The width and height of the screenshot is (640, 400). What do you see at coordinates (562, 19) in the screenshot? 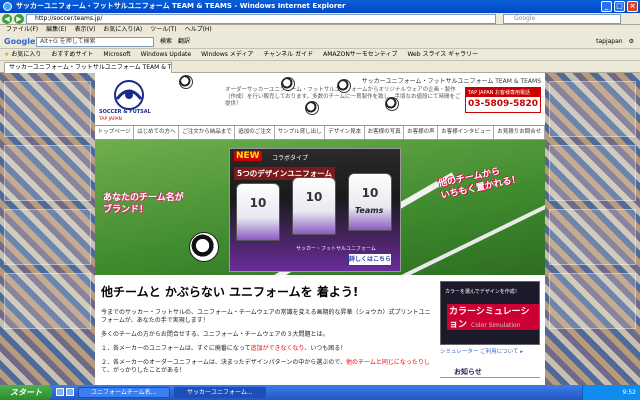
I see `browser-search-input: Google` at bounding box center [562, 19].